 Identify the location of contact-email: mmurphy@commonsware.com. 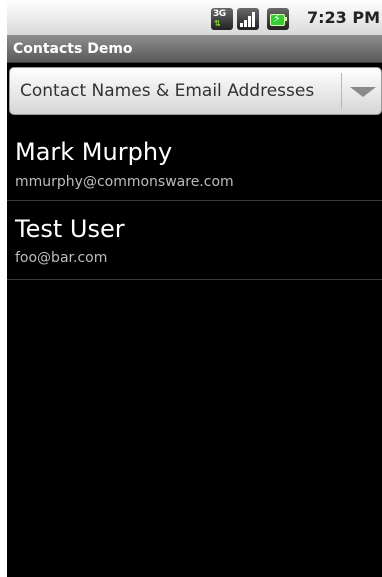
(124, 182).